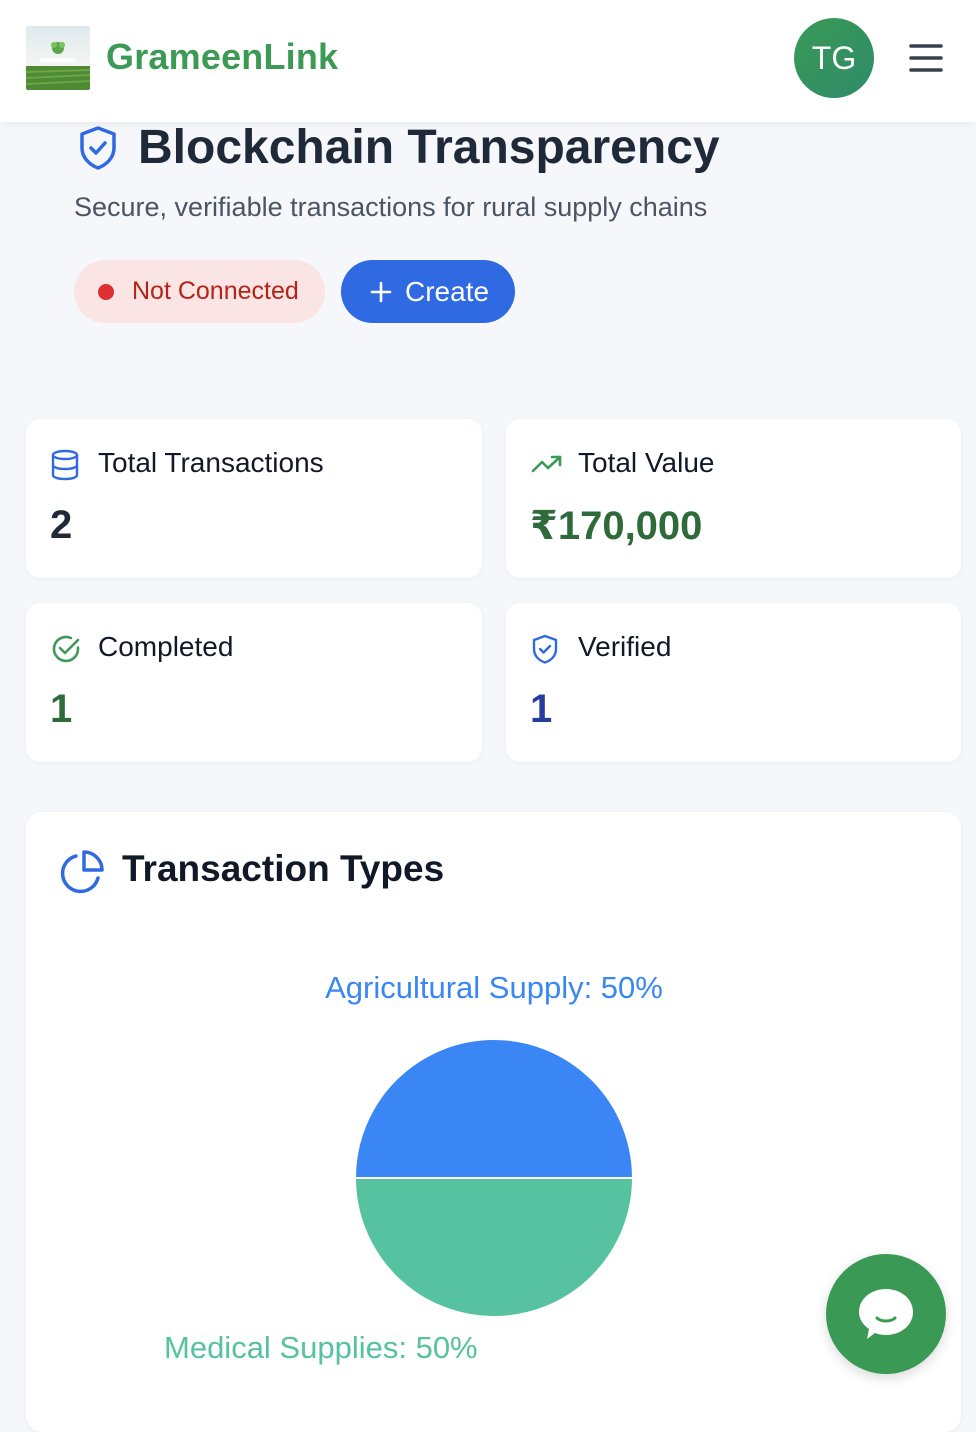 Image resolution: width=976 pixels, height=1432 pixels. What do you see at coordinates (733, 682) in the screenshot?
I see `stat-card-verified: Verified 1` at bounding box center [733, 682].